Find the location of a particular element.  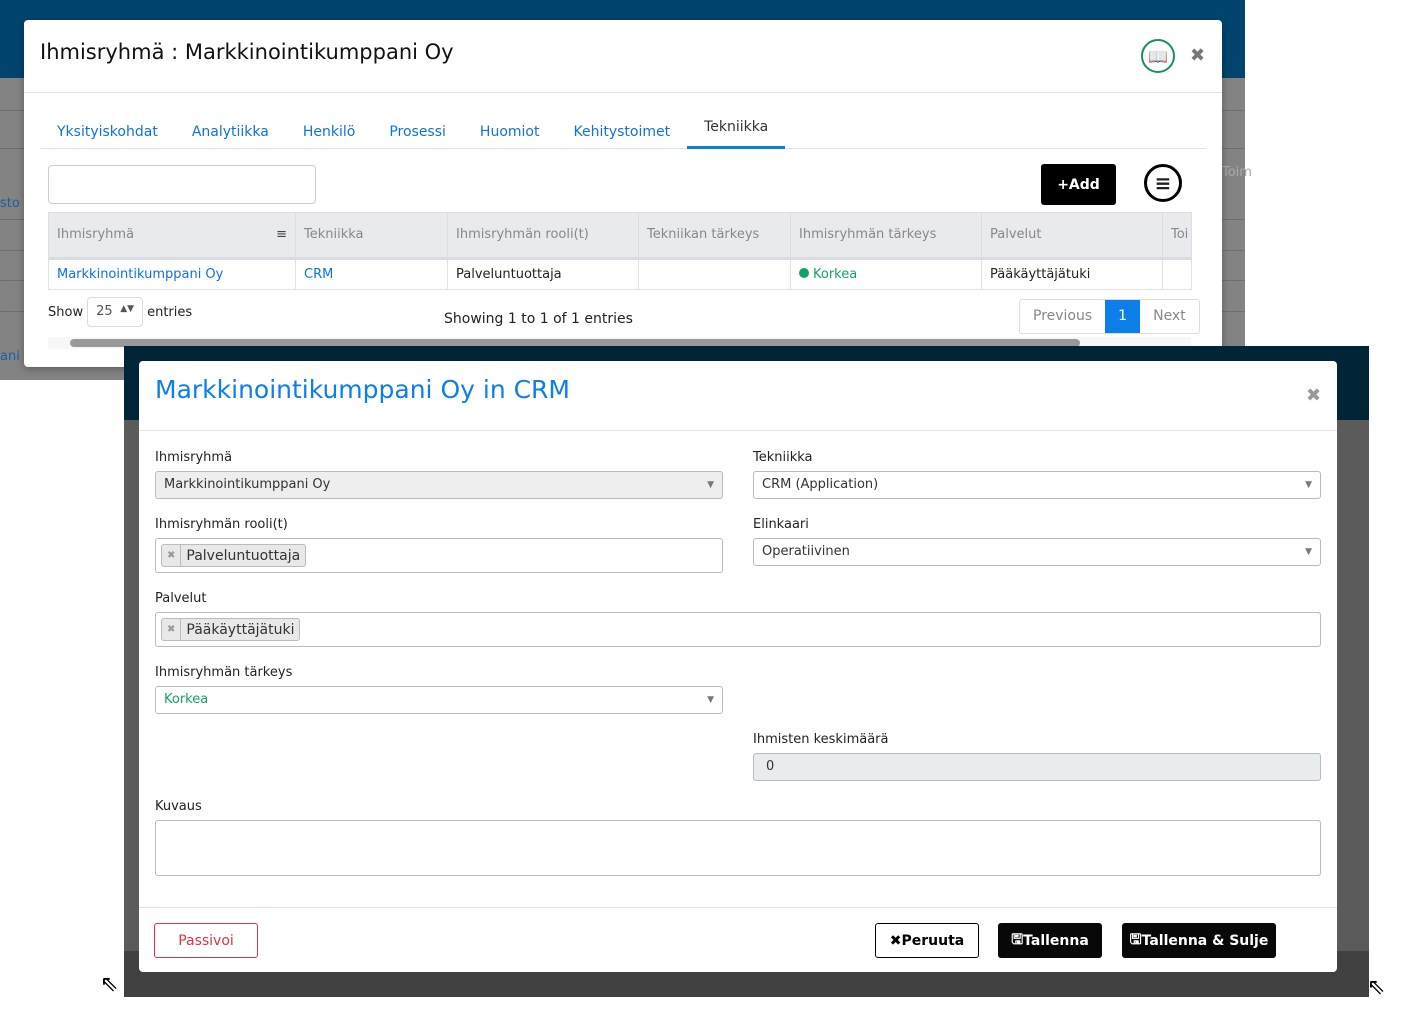

importance-cell: Korkea is located at coordinates (886, 274).